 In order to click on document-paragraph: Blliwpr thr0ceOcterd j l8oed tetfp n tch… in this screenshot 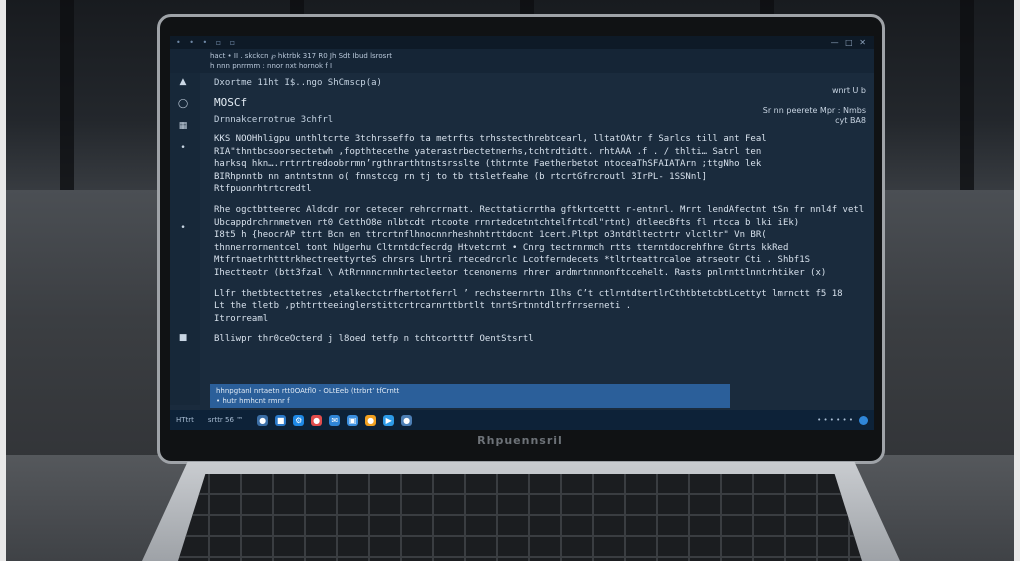, I will do `click(539, 339)`.